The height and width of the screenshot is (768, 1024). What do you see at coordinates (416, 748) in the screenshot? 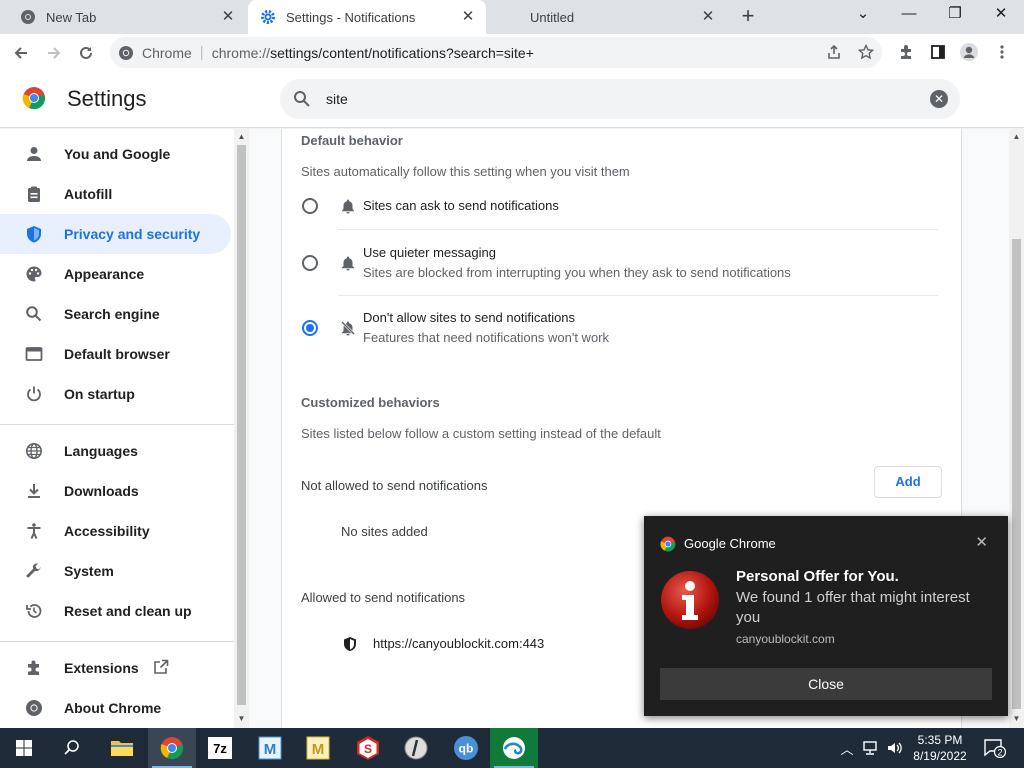
I see `disc-app-icon` at bounding box center [416, 748].